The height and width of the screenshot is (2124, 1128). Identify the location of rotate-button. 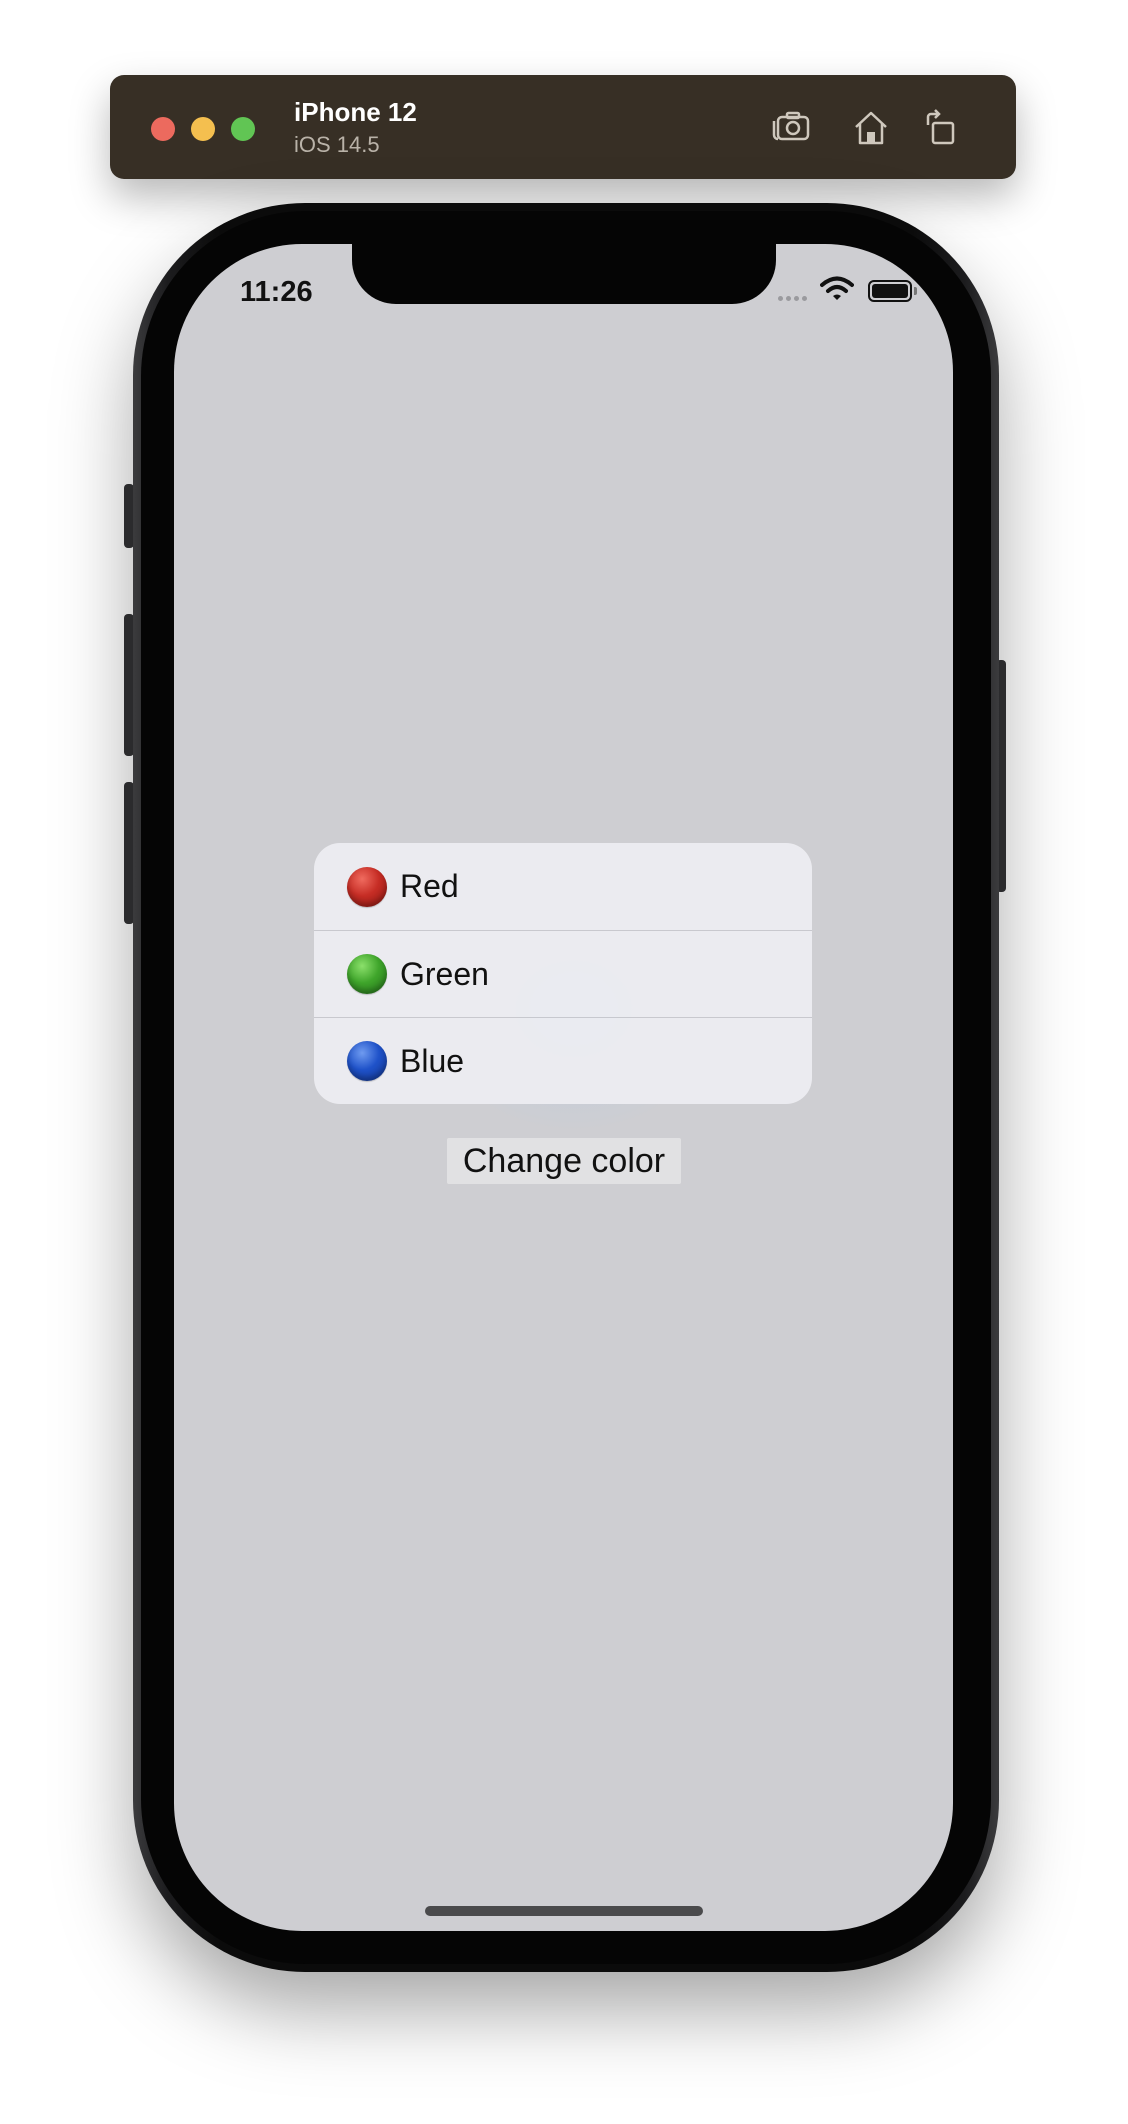
(941, 128).